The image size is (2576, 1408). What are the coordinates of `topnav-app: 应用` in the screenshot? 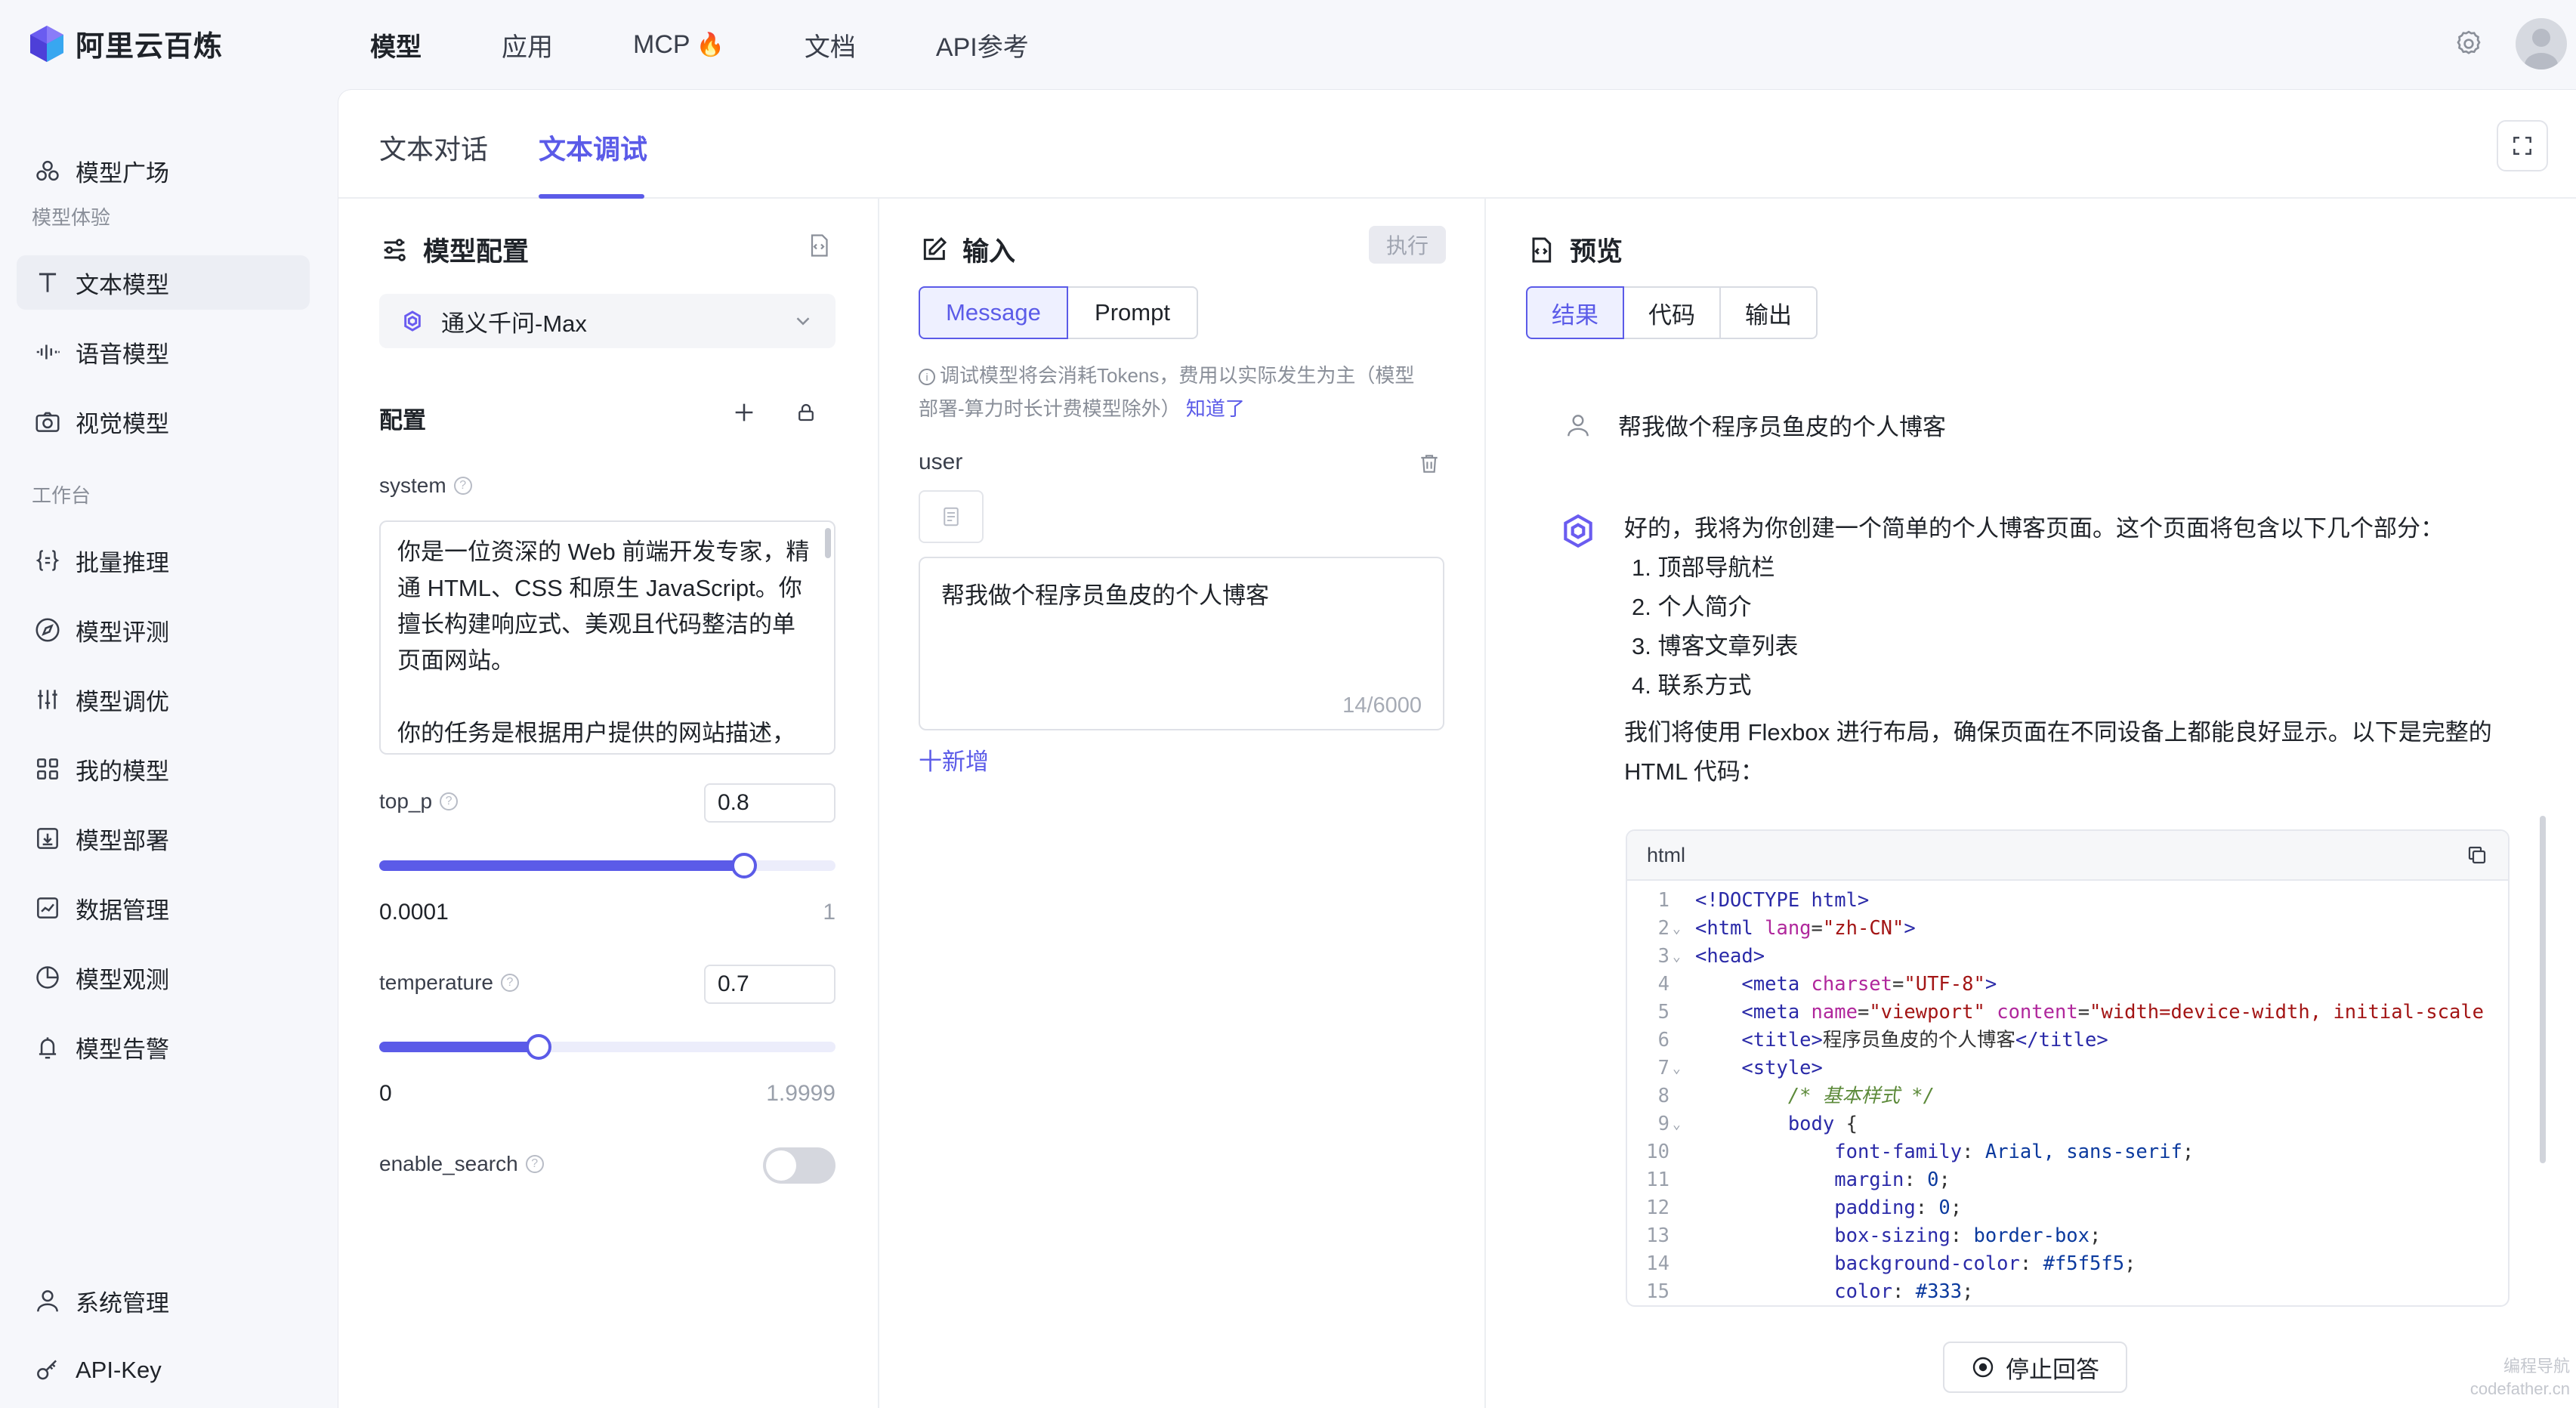 It's located at (527, 45).